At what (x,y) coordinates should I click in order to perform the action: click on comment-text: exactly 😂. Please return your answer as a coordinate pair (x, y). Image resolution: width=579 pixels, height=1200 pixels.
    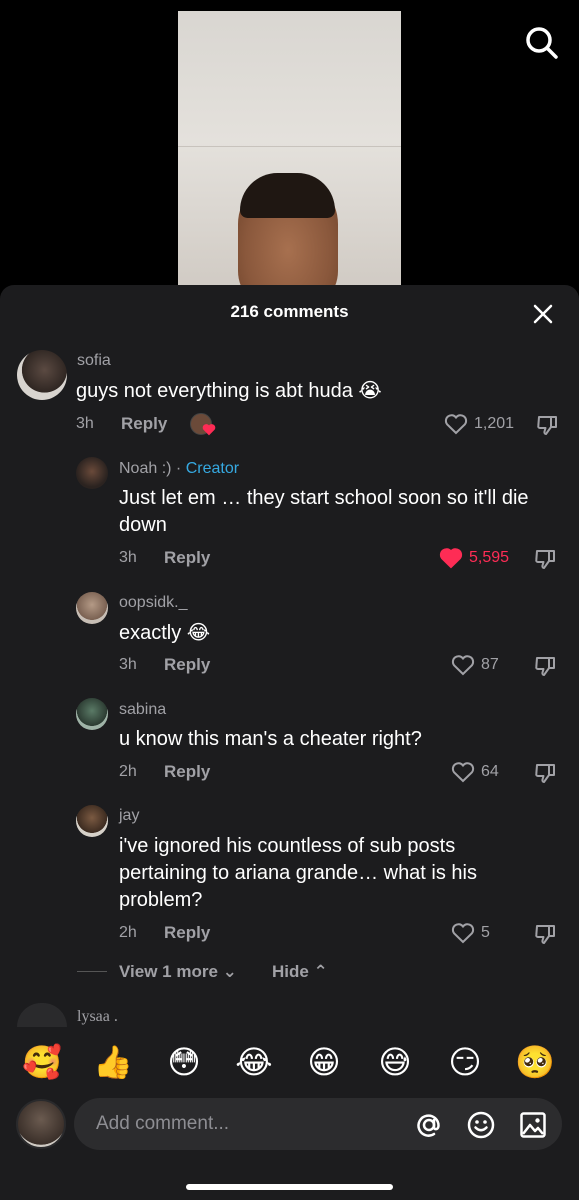
    Looking at the image, I should click on (165, 633).